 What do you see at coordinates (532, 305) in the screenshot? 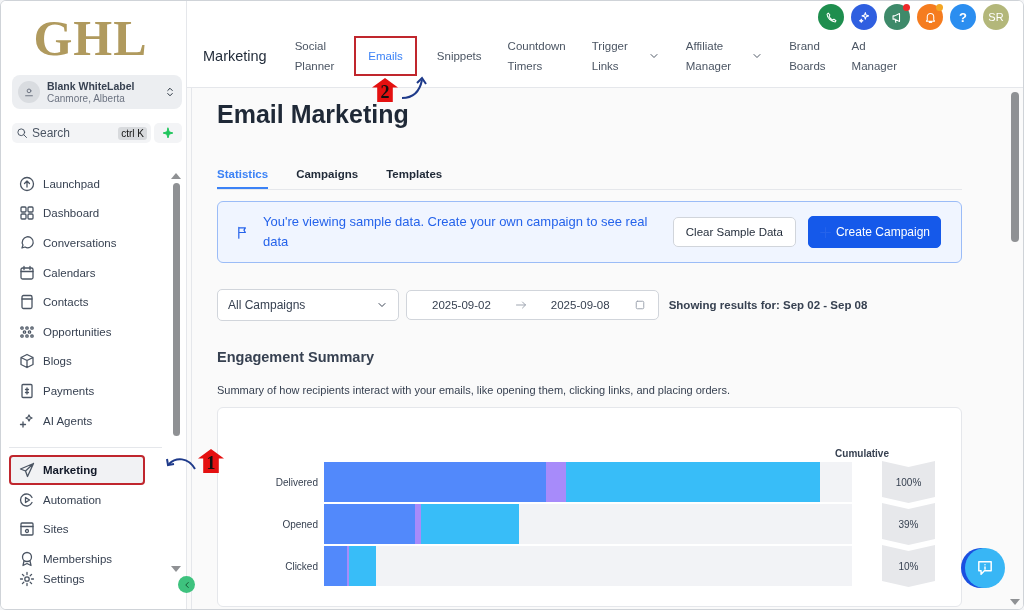
I see `date-range-field: 2025-09-02 2025-09-08` at bounding box center [532, 305].